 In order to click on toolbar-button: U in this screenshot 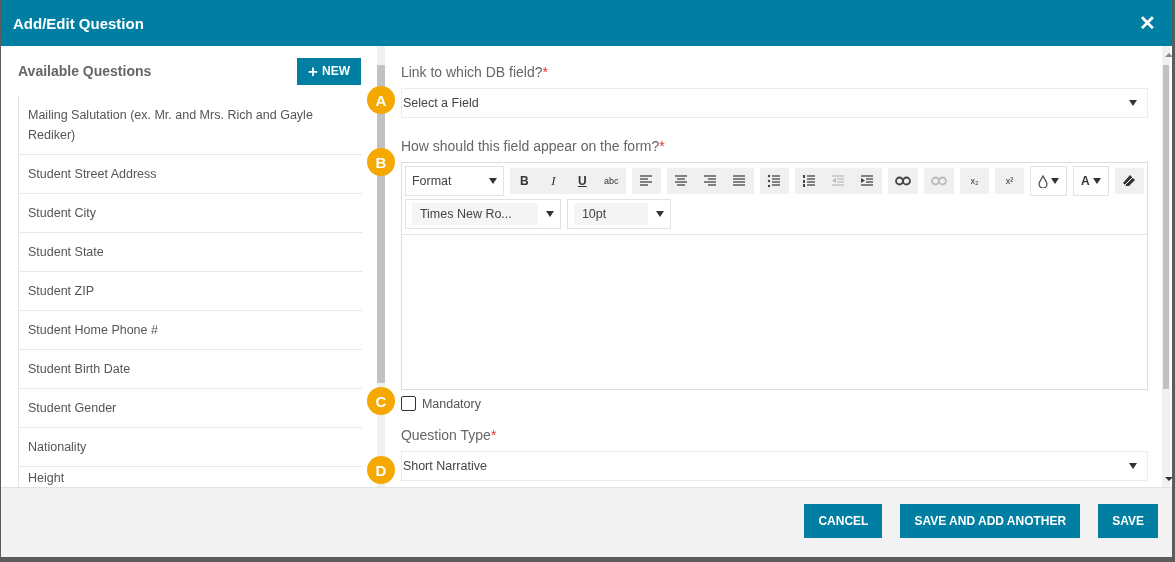, I will do `click(582, 181)`.